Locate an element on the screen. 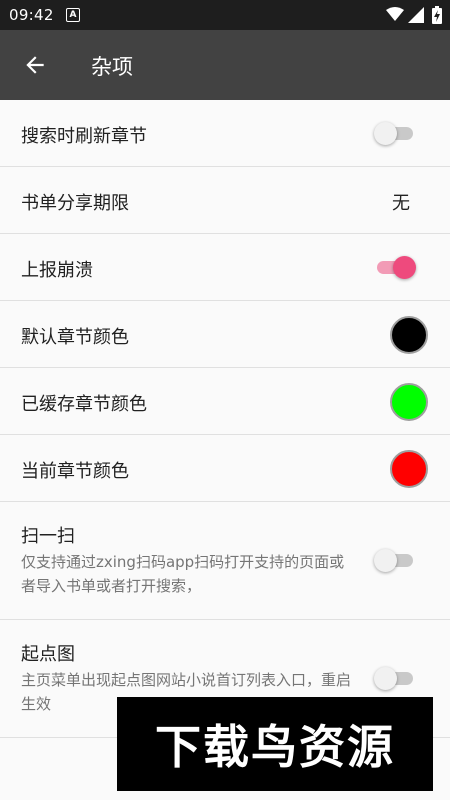 This screenshot has height=800, width=450. setting-label: 上报崩溃 is located at coordinates (57, 270).